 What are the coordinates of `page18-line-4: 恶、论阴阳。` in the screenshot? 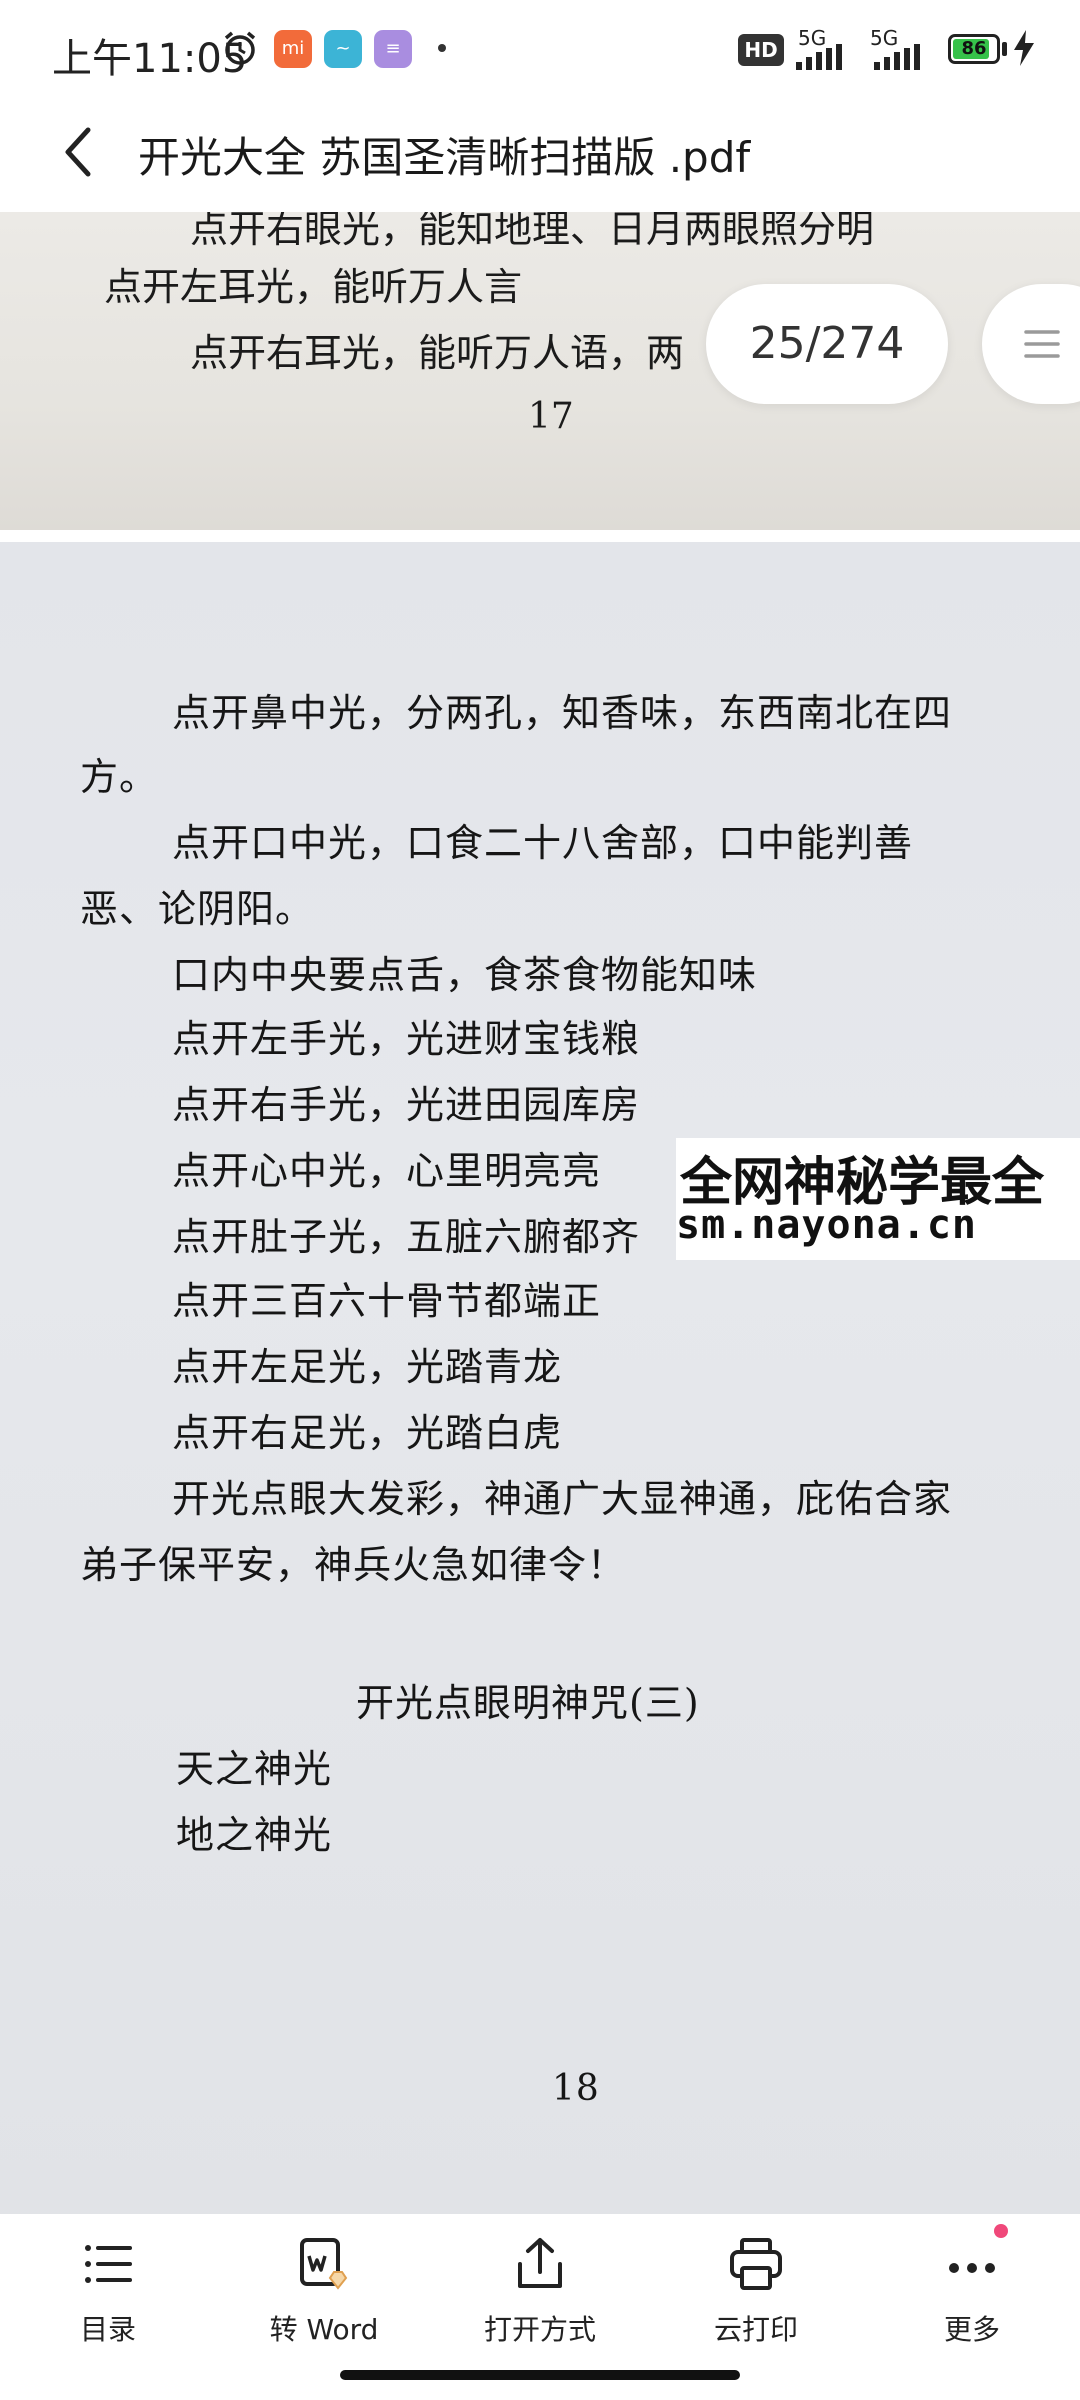 It's located at (197, 909).